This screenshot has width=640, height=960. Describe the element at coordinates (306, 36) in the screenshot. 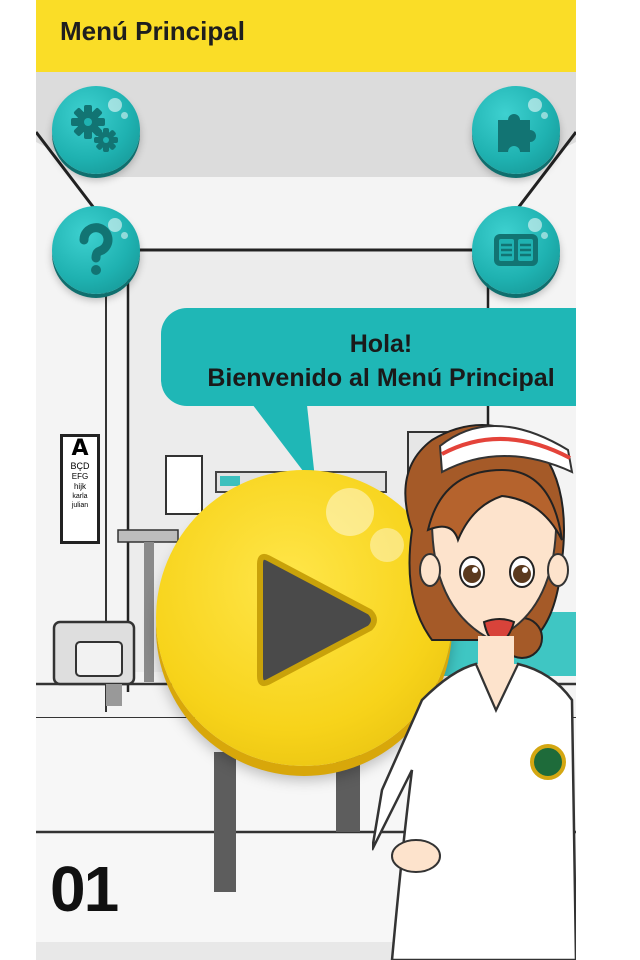

I see `header-bar: Menú Principal` at that location.